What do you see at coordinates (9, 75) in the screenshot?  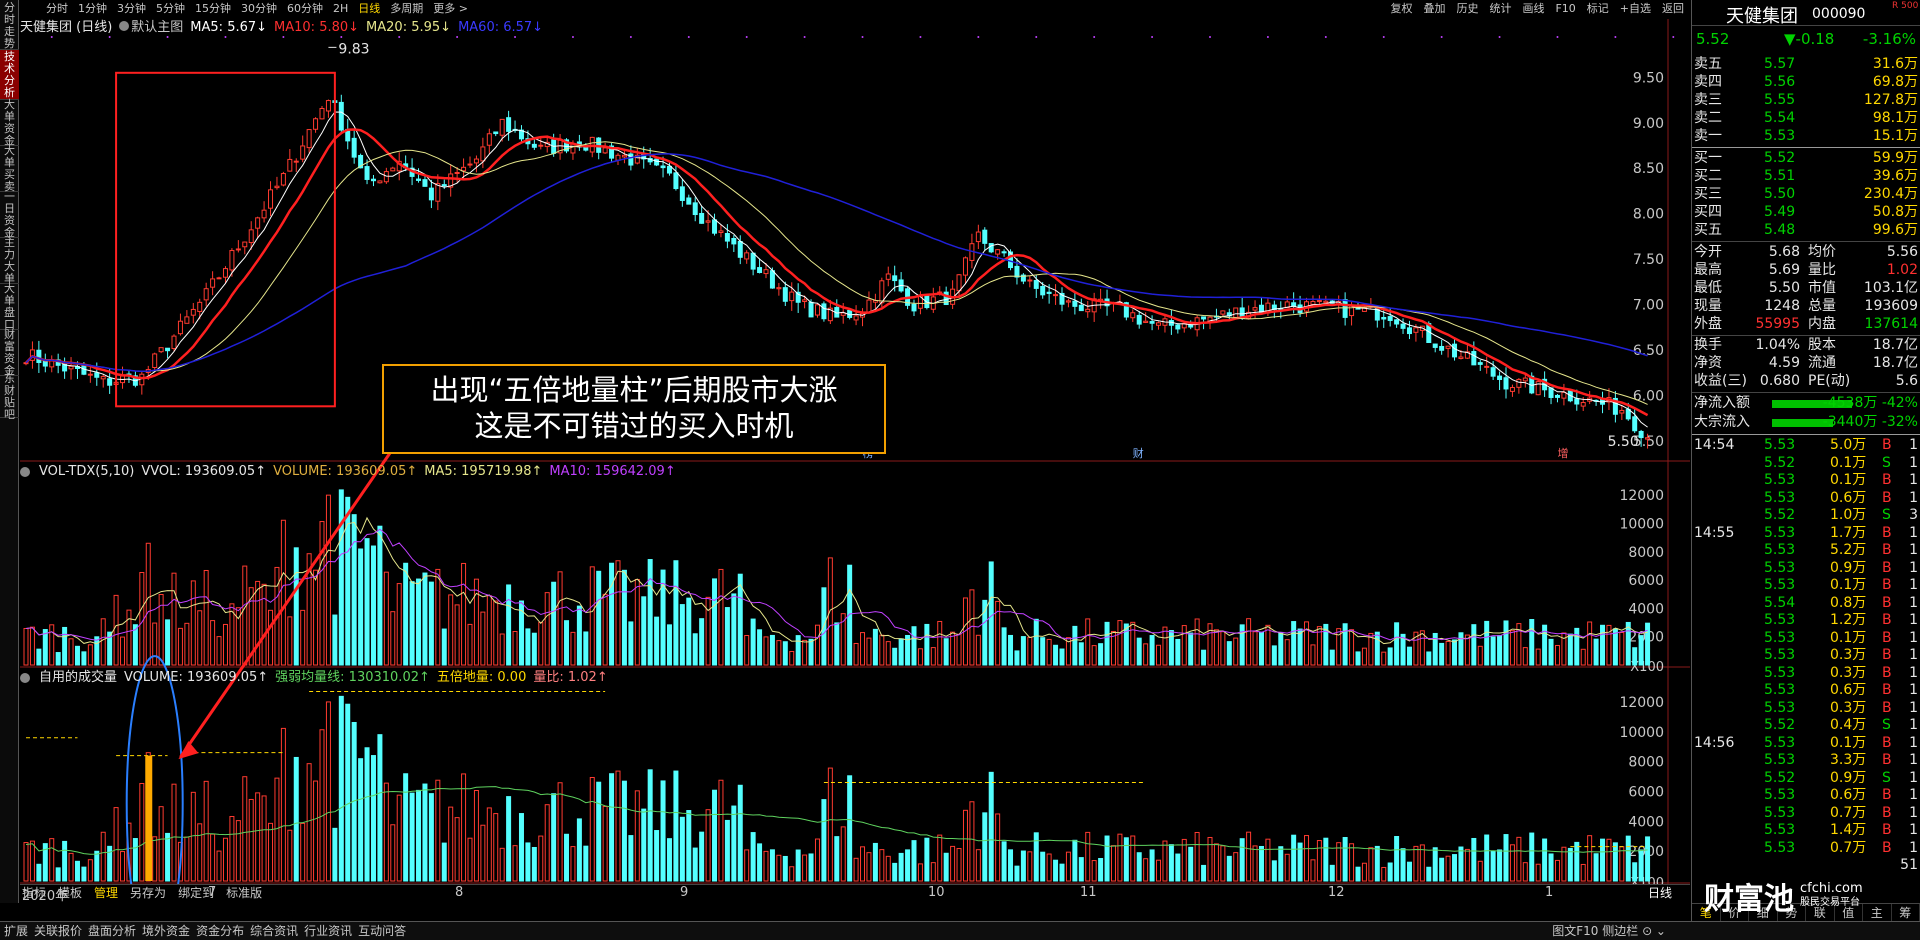 I see `left-tab-1: 技术分析` at bounding box center [9, 75].